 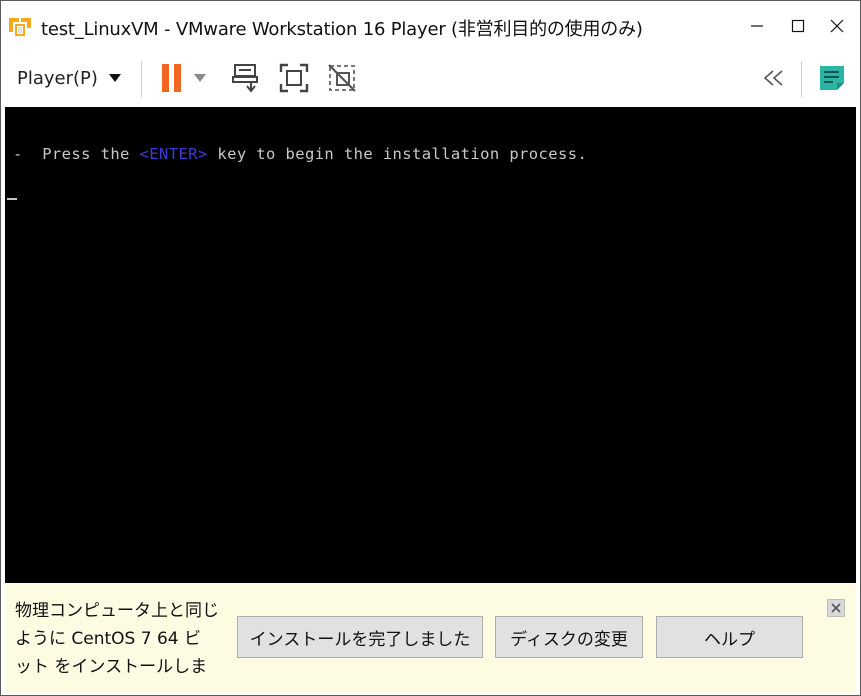 I want to click on fullscreen-icon, so click(x=294, y=78).